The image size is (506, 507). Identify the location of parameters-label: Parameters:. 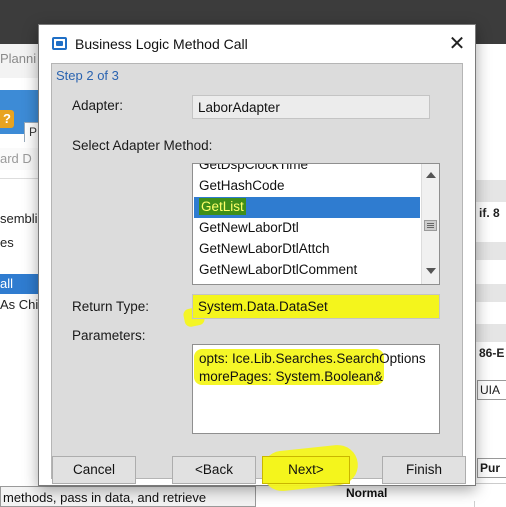
(109, 335).